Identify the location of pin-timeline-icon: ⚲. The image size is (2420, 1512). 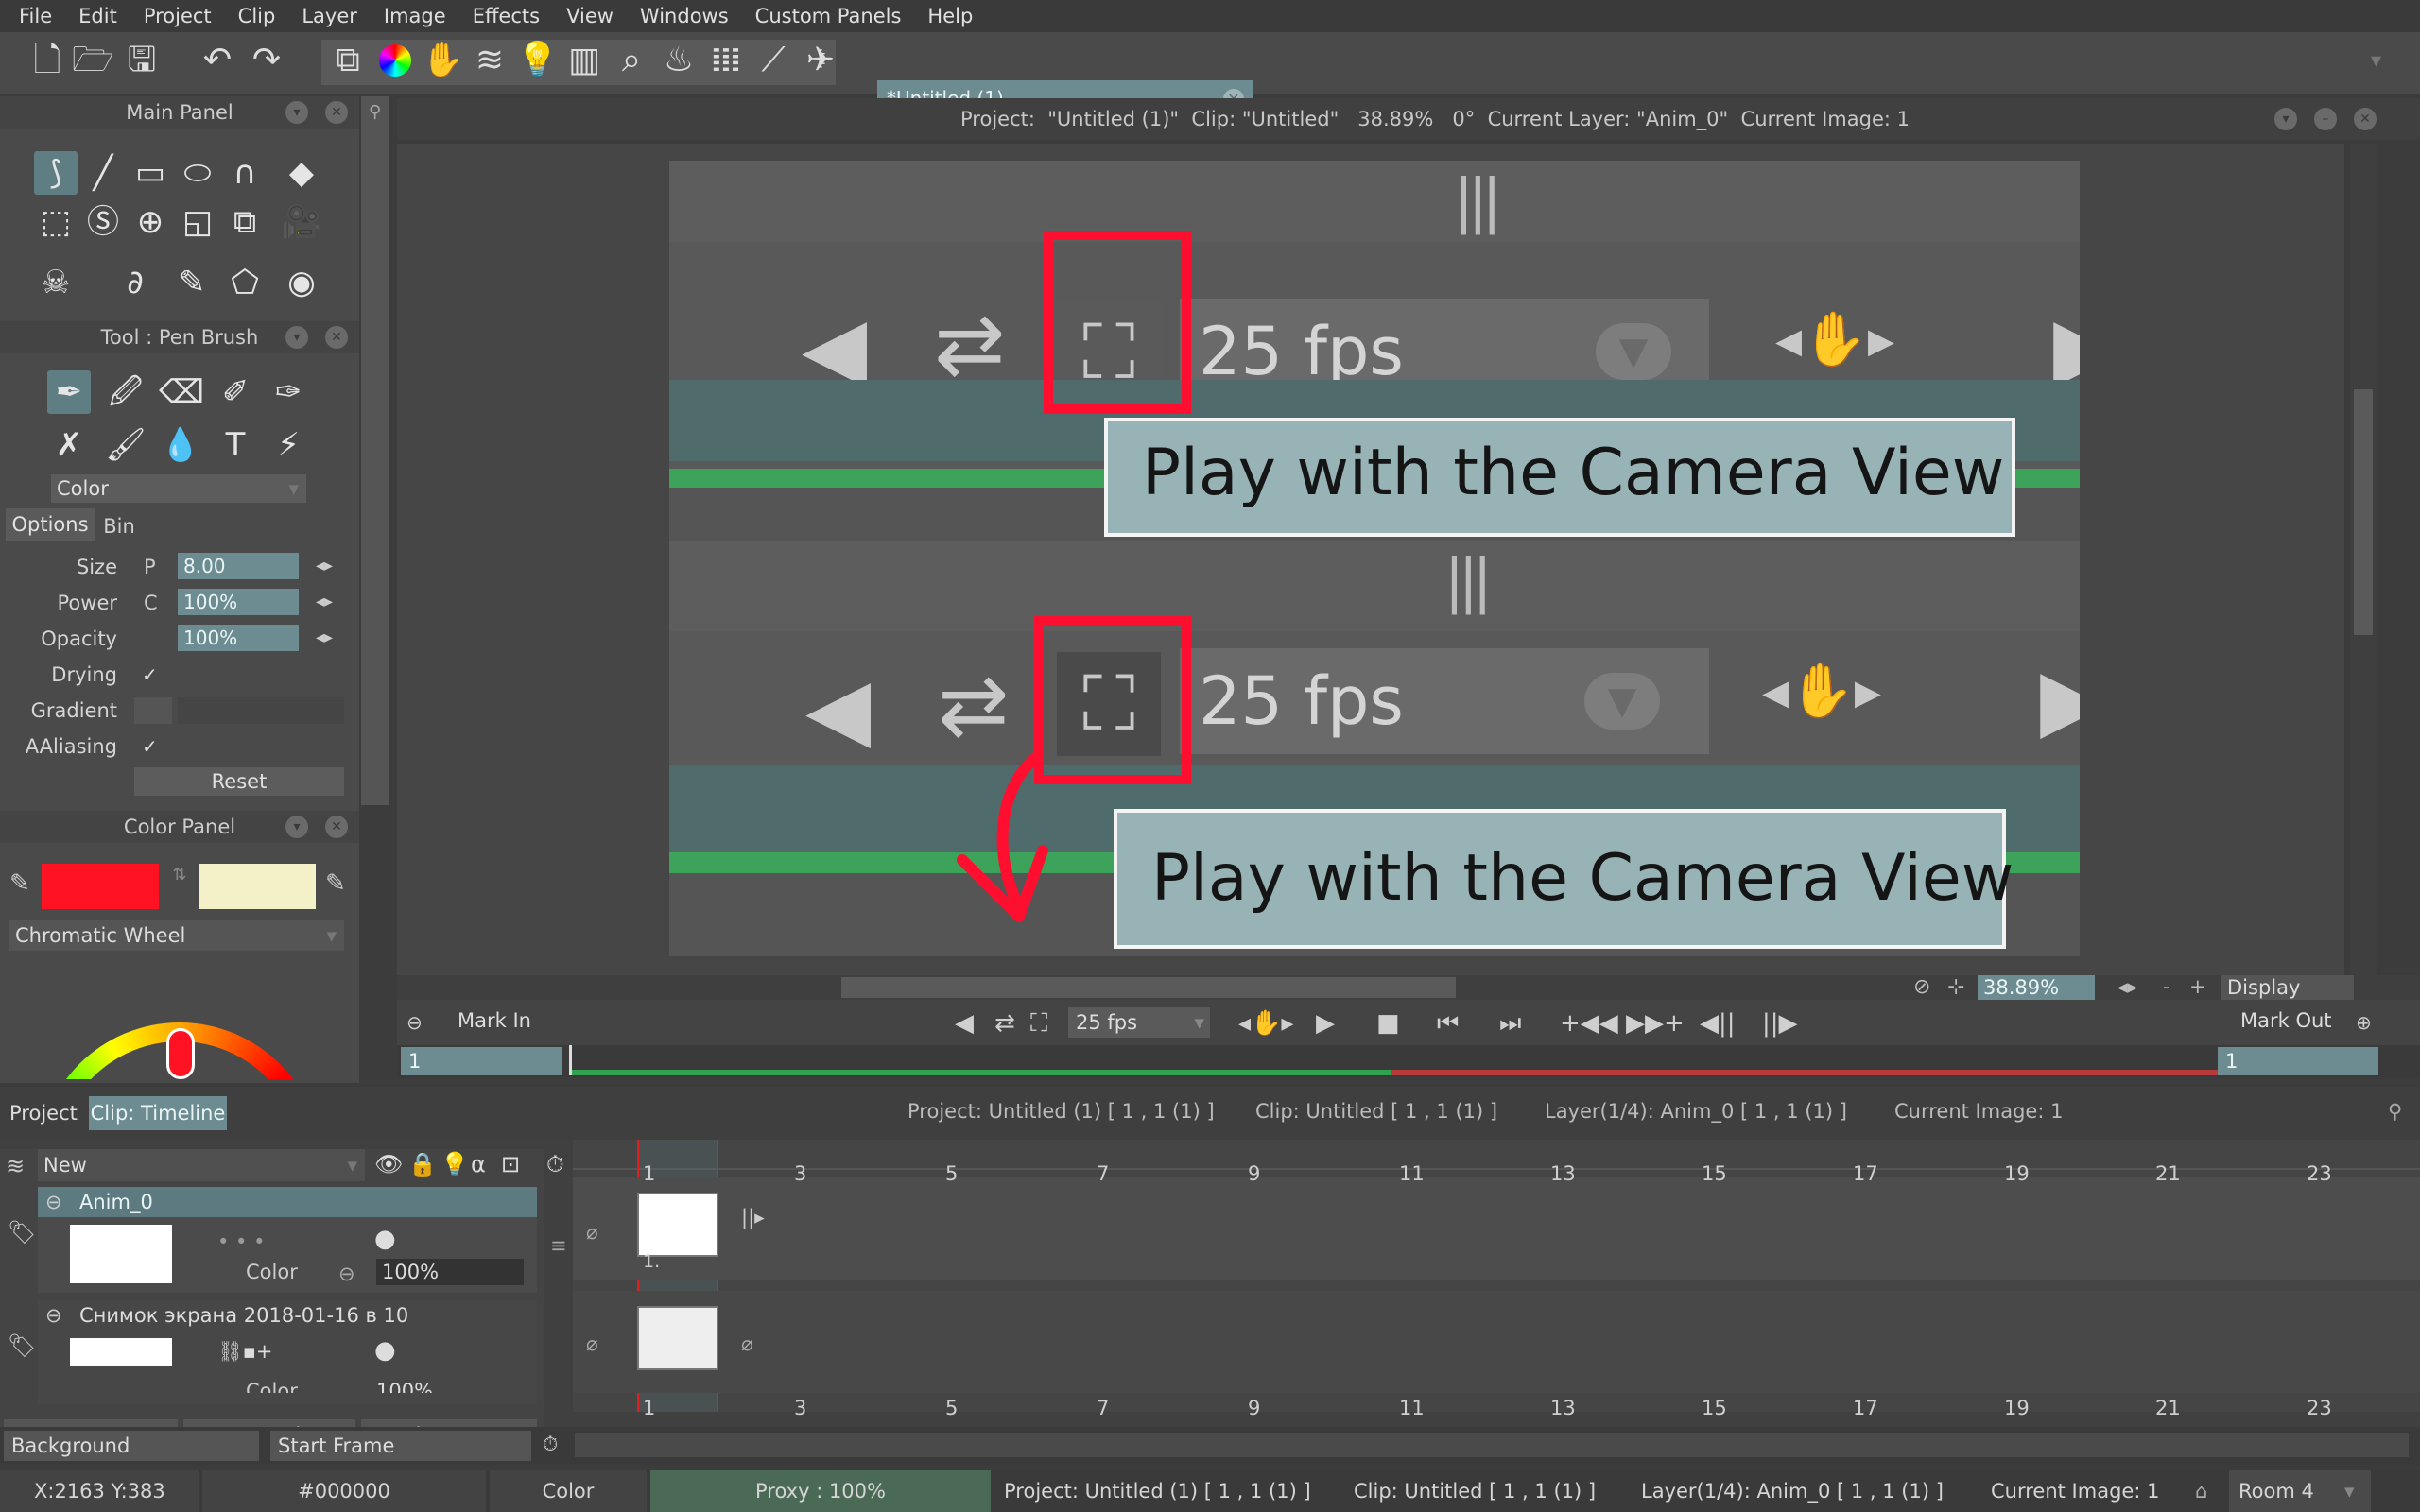
(2395, 1111).